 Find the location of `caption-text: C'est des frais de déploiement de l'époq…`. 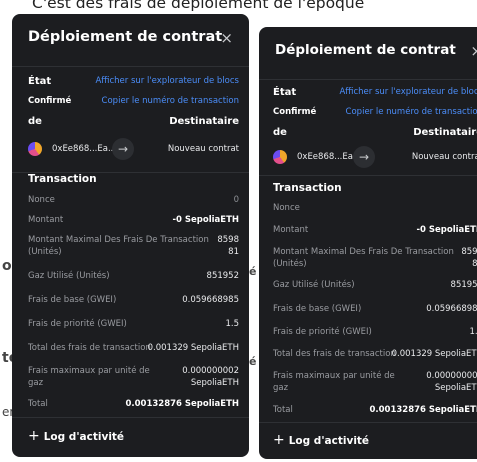

caption-text: C'est des frais de déploiement de l'époq… is located at coordinates (198, 6).